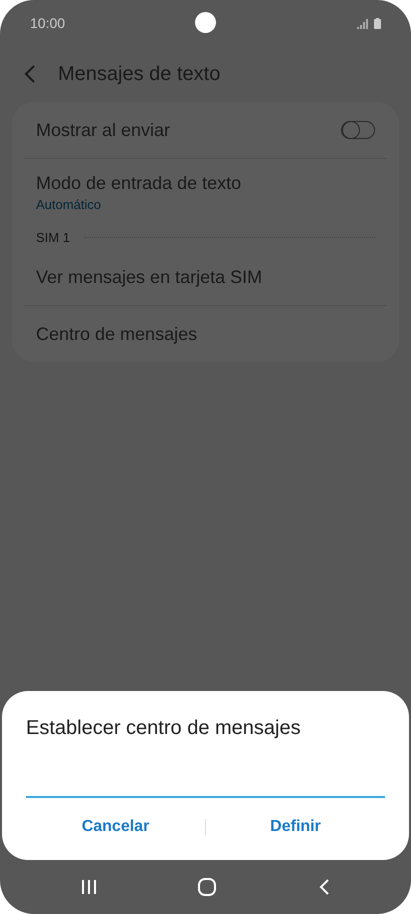 Image resolution: width=411 pixels, height=914 pixels. Describe the element at coordinates (88, 887) in the screenshot. I see `recent-apps-icon` at that location.